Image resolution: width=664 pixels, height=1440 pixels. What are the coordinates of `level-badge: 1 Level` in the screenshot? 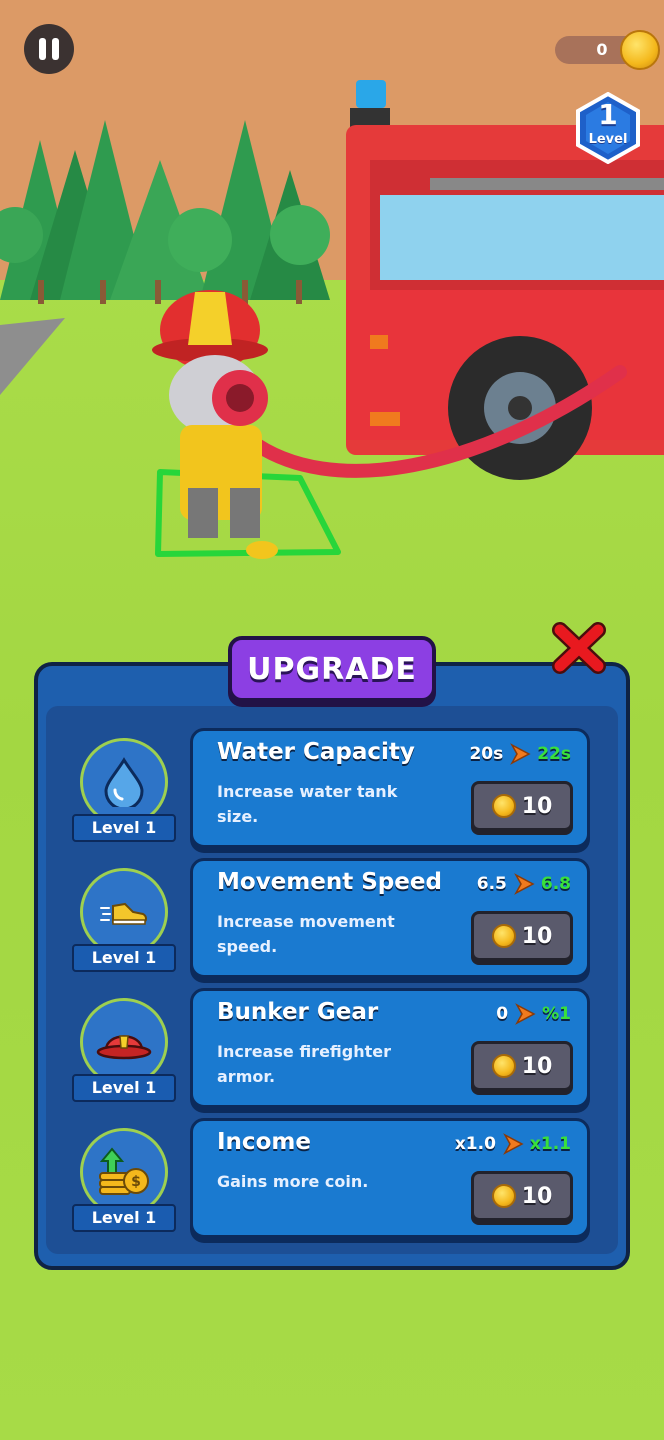 It's located at (608, 128).